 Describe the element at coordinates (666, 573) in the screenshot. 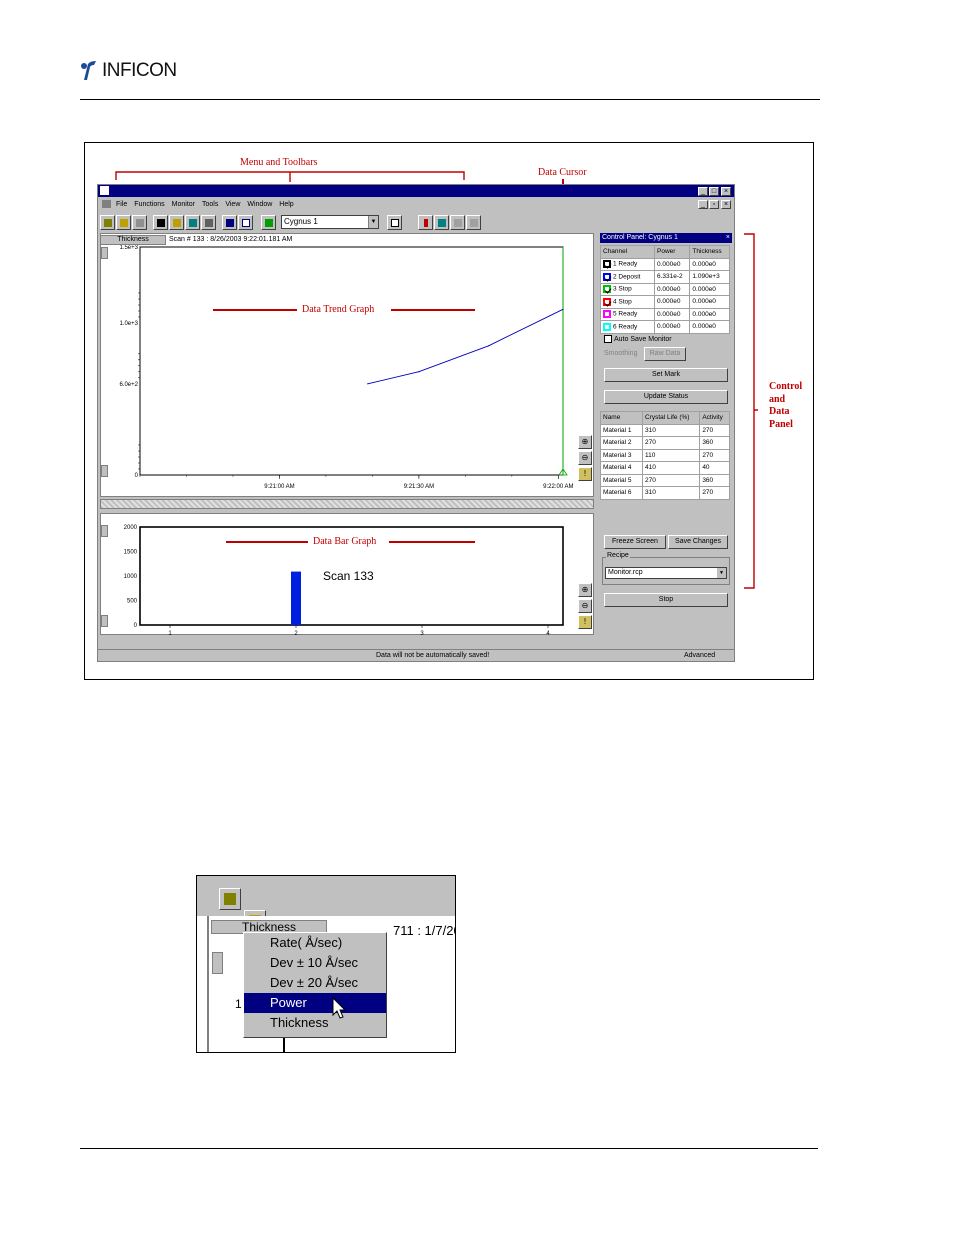

I see `recipe-select: Monitor.rcp ▼` at that location.